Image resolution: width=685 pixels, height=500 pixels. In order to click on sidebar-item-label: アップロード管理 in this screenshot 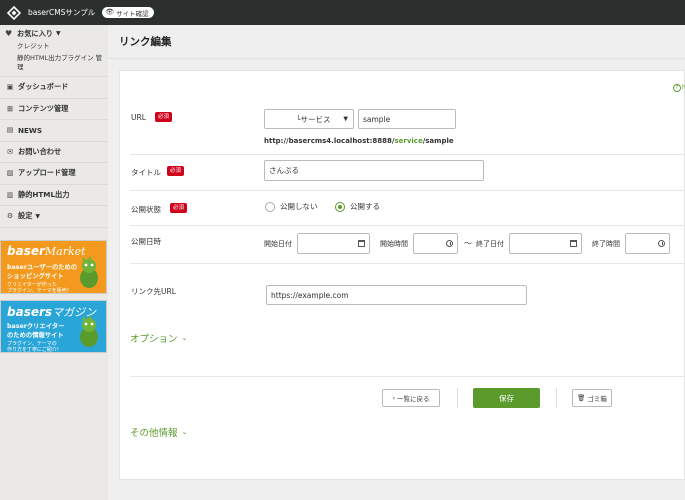, I will do `click(47, 173)`.